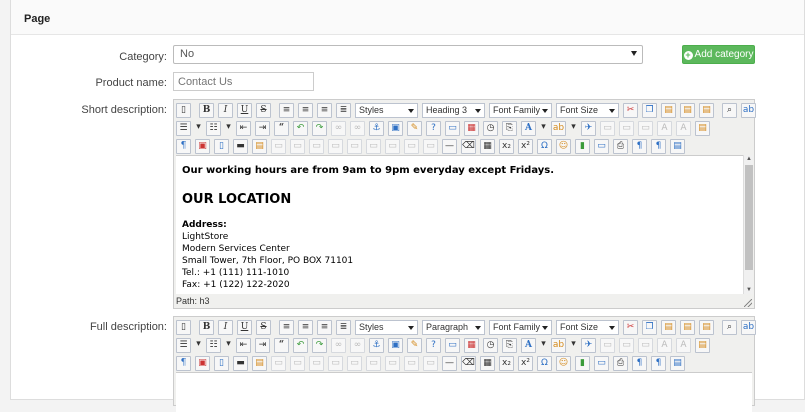 This screenshot has width=805, height=412. I want to click on copy-icon: ❐, so click(649, 110).